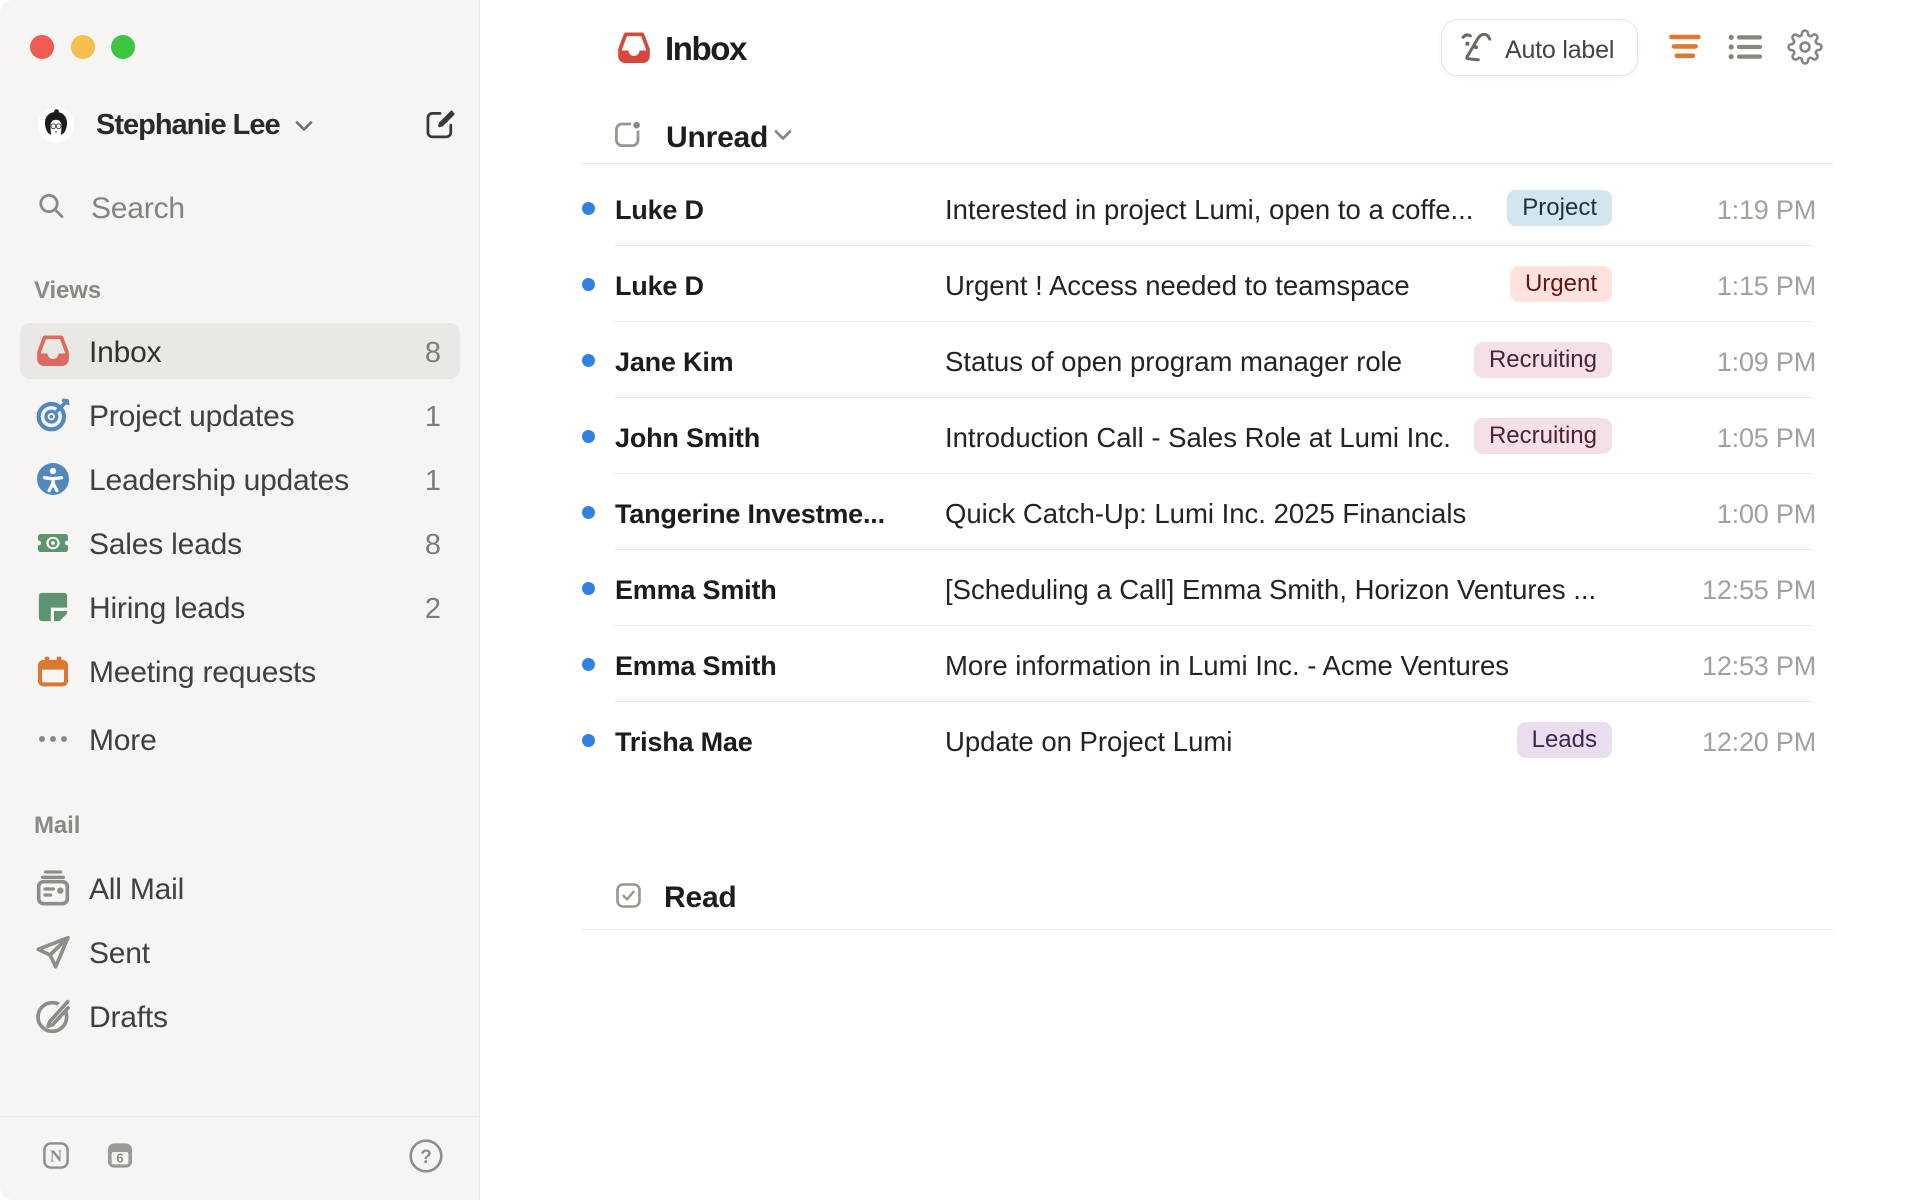 The width and height of the screenshot is (1920, 1200). I want to click on svg-text: 6, so click(119, 1157).